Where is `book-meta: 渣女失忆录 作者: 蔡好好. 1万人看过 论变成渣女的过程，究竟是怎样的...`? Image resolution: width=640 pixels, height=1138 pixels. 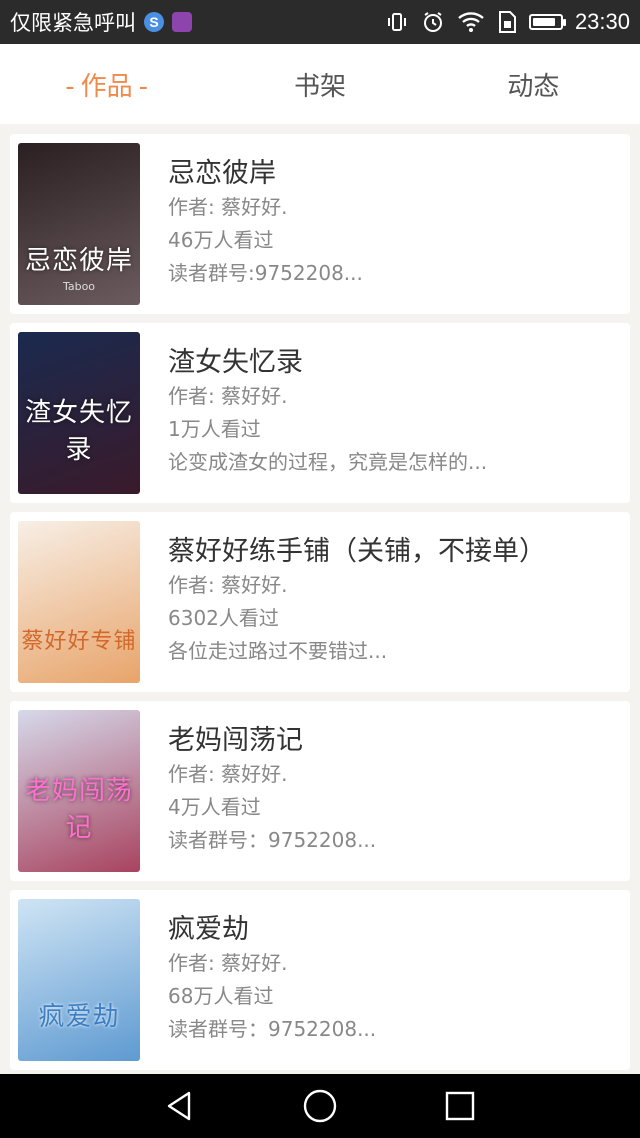
book-meta: 渣女失忆录 作者: 蔡好好. 1万人看过 论变成渣女的过程，究竟是怎样的... is located at coordinates (327, 405).